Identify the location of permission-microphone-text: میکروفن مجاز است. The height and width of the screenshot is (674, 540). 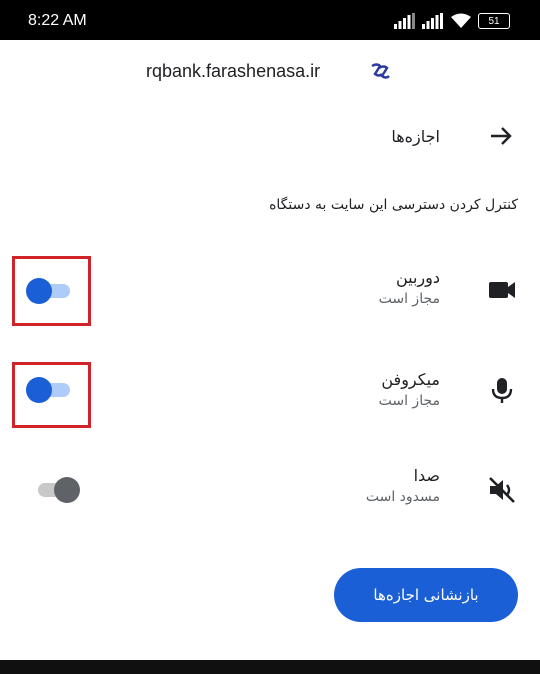
(409, 389).